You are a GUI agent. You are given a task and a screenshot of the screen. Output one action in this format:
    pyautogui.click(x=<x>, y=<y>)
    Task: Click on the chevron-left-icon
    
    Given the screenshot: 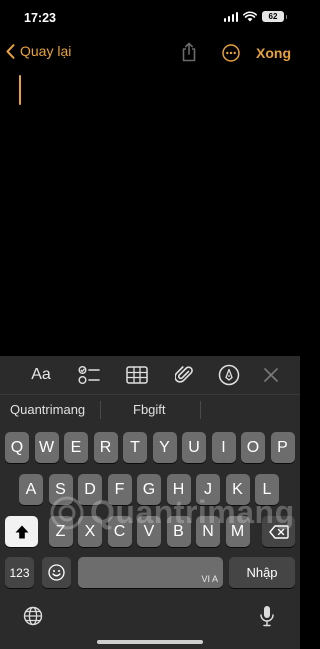 What is the action you would take?
    pyautogui.click(x=10, y=51)
    